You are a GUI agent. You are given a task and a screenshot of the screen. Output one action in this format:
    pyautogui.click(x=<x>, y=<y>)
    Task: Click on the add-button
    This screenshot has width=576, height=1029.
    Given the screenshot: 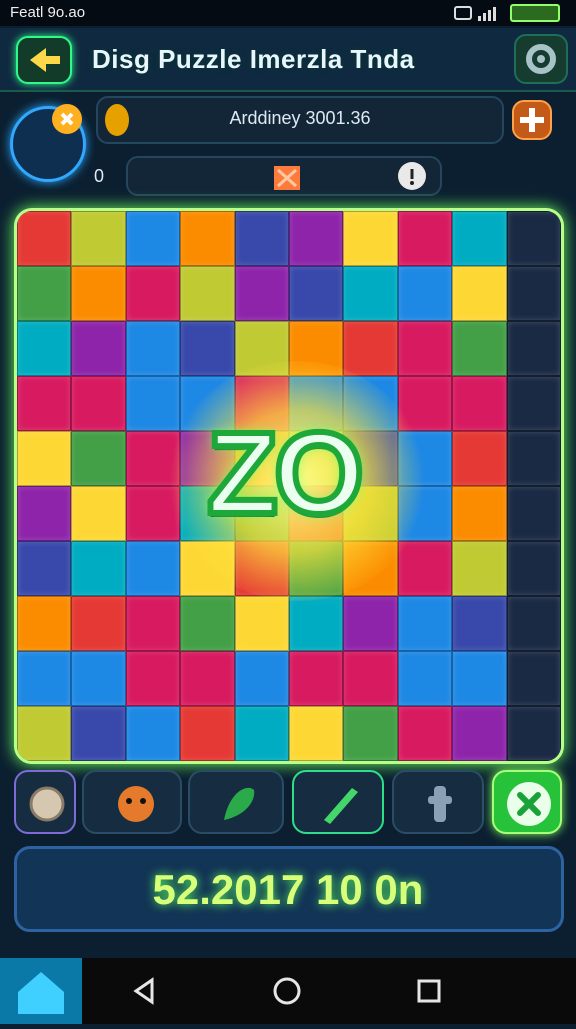 What is the action you would take?
    pyautogui.click(x=532, y=120)
    